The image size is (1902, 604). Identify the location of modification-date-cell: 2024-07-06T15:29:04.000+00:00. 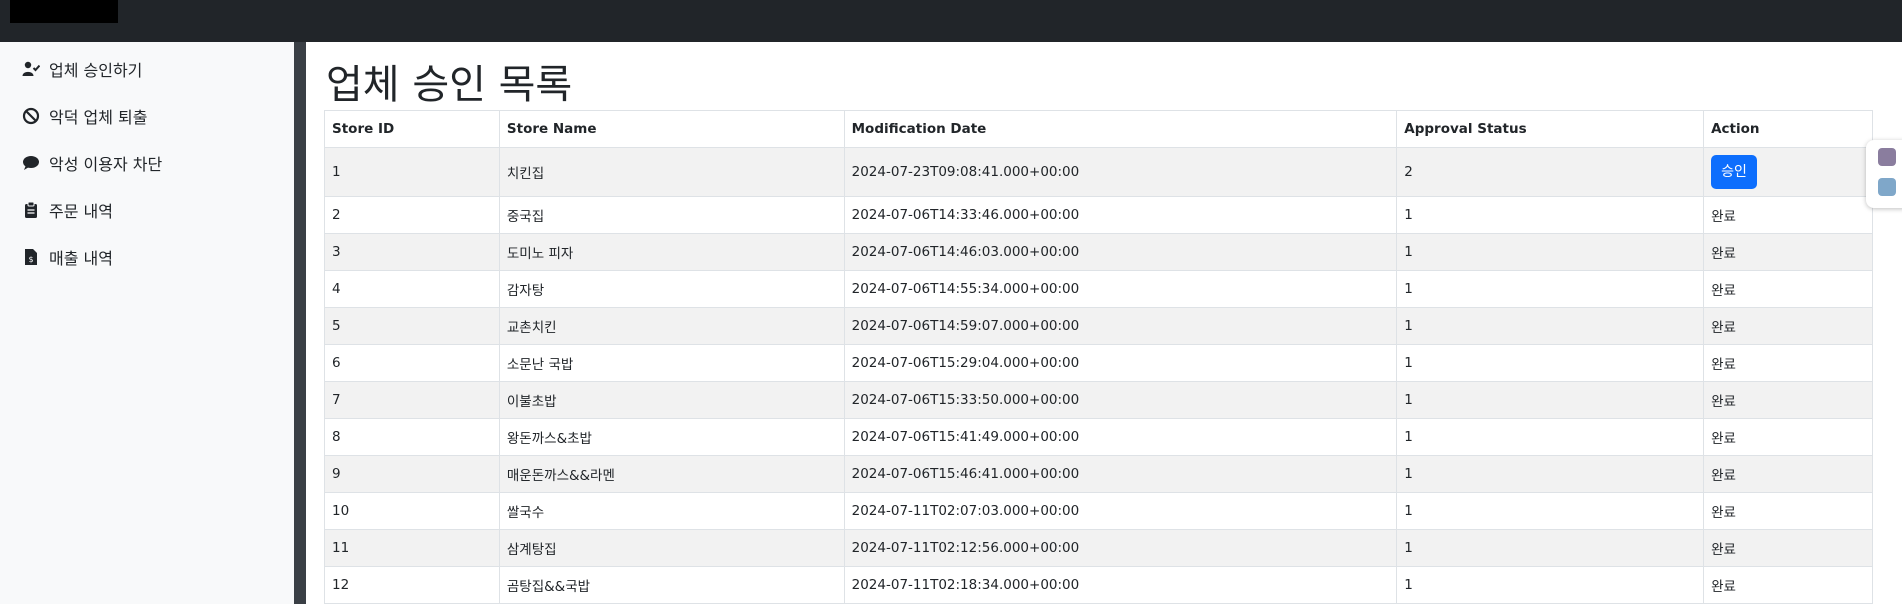
(1120, 363).